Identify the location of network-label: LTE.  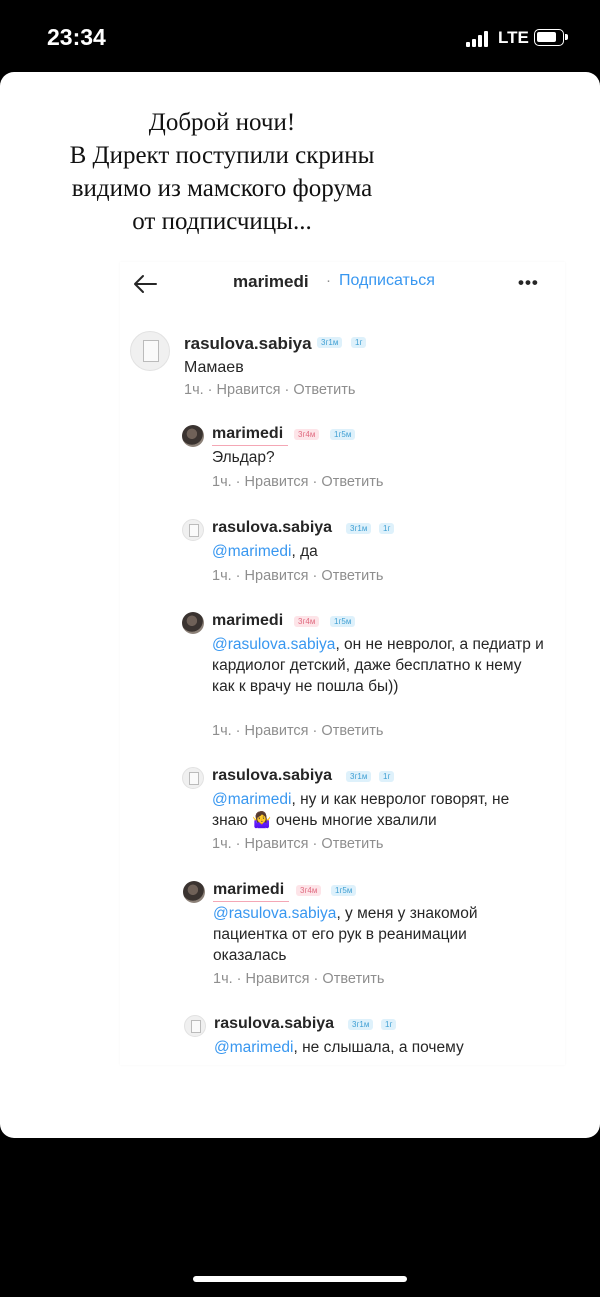
(513, 37).